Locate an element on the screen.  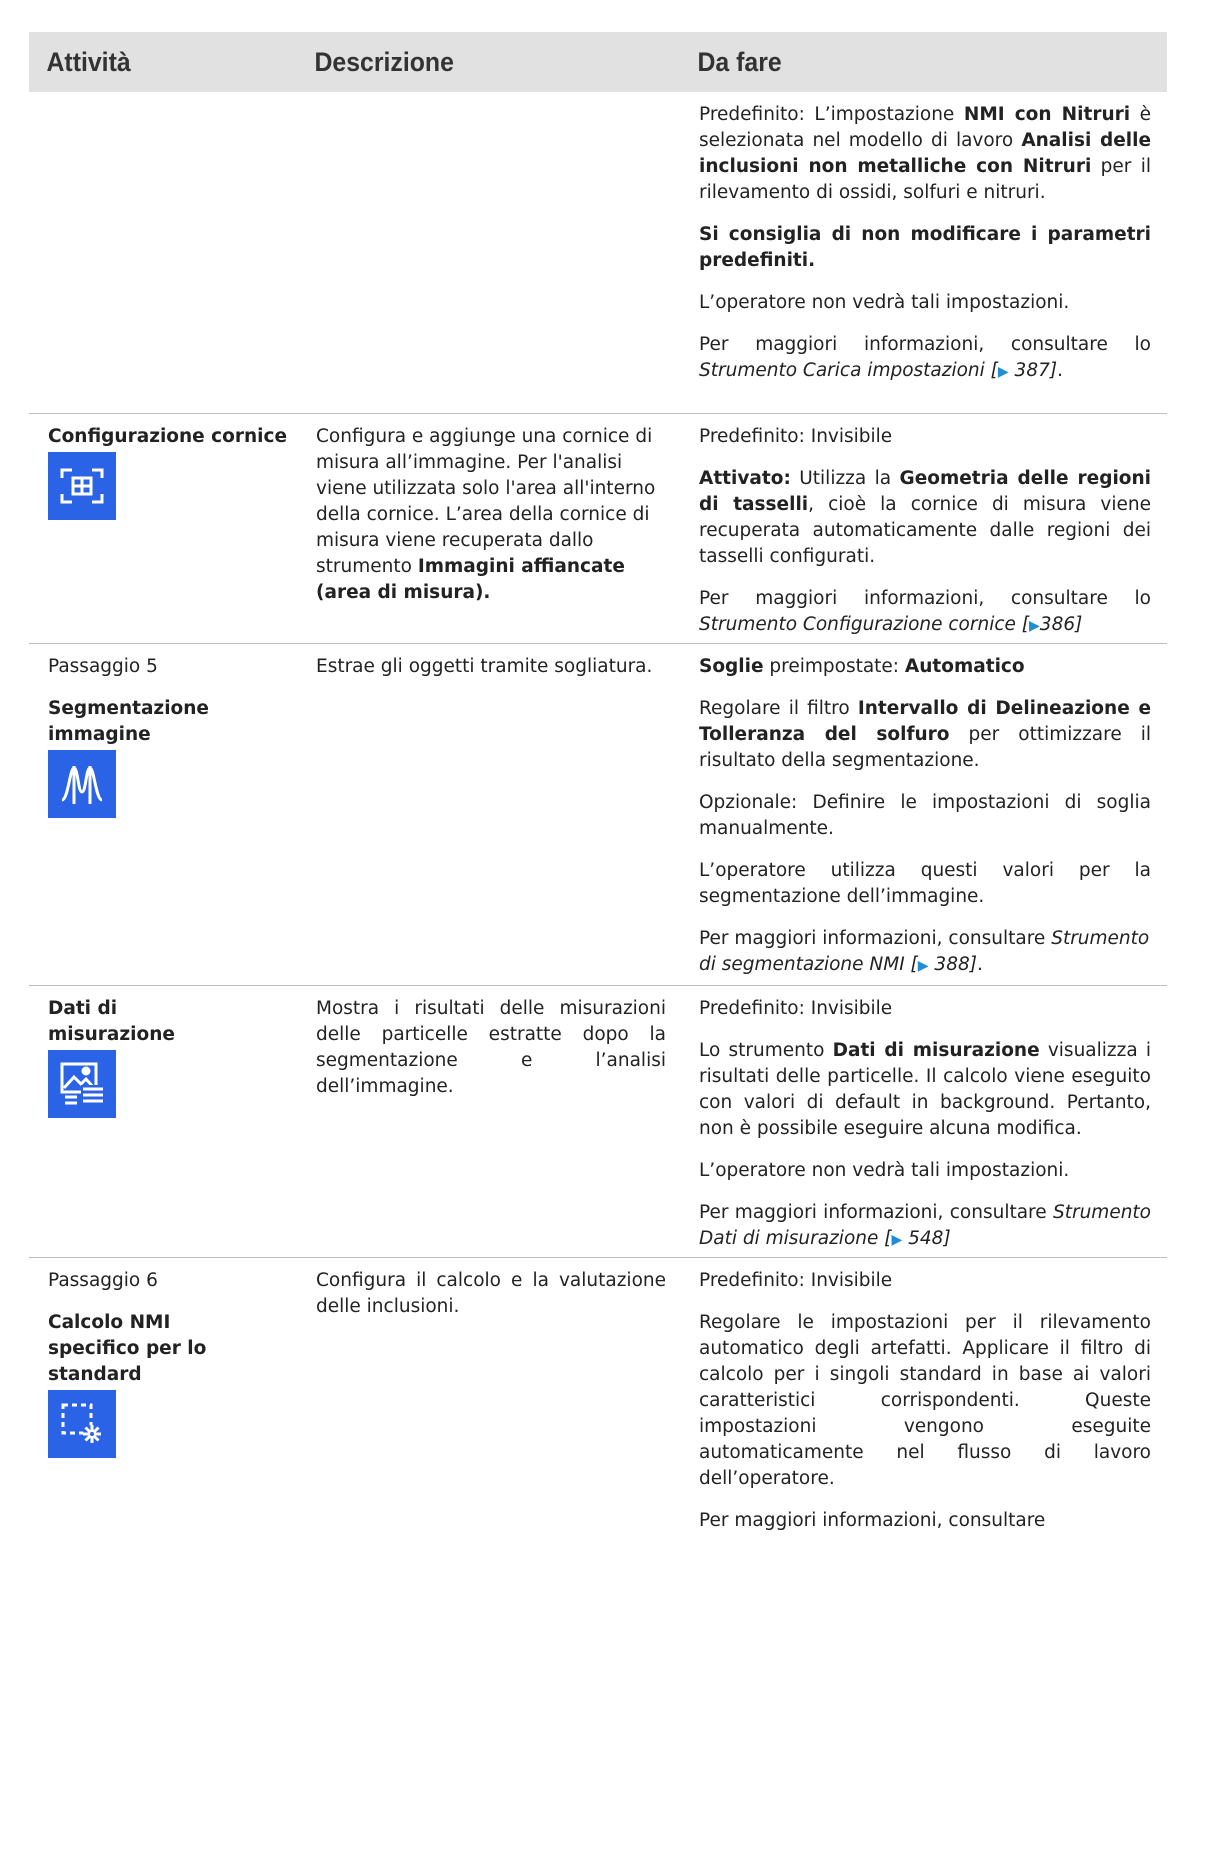
table-header: Attività Descrizione Da fare is located at coordinates (598, 62).